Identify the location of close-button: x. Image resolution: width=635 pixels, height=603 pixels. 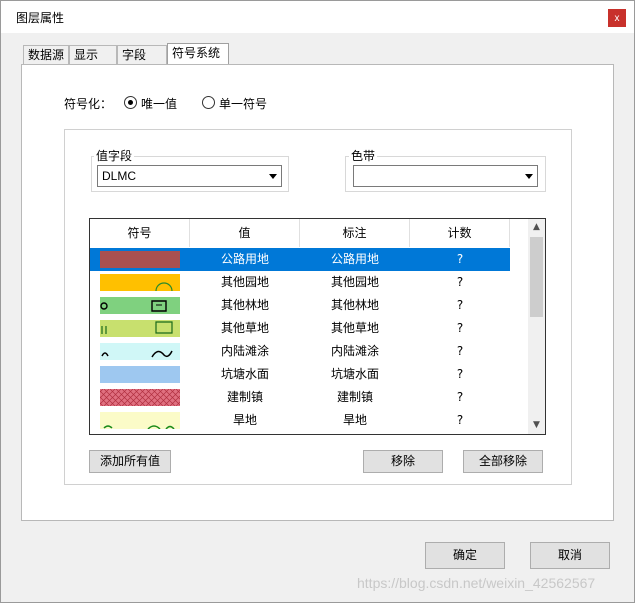
(617, 18).